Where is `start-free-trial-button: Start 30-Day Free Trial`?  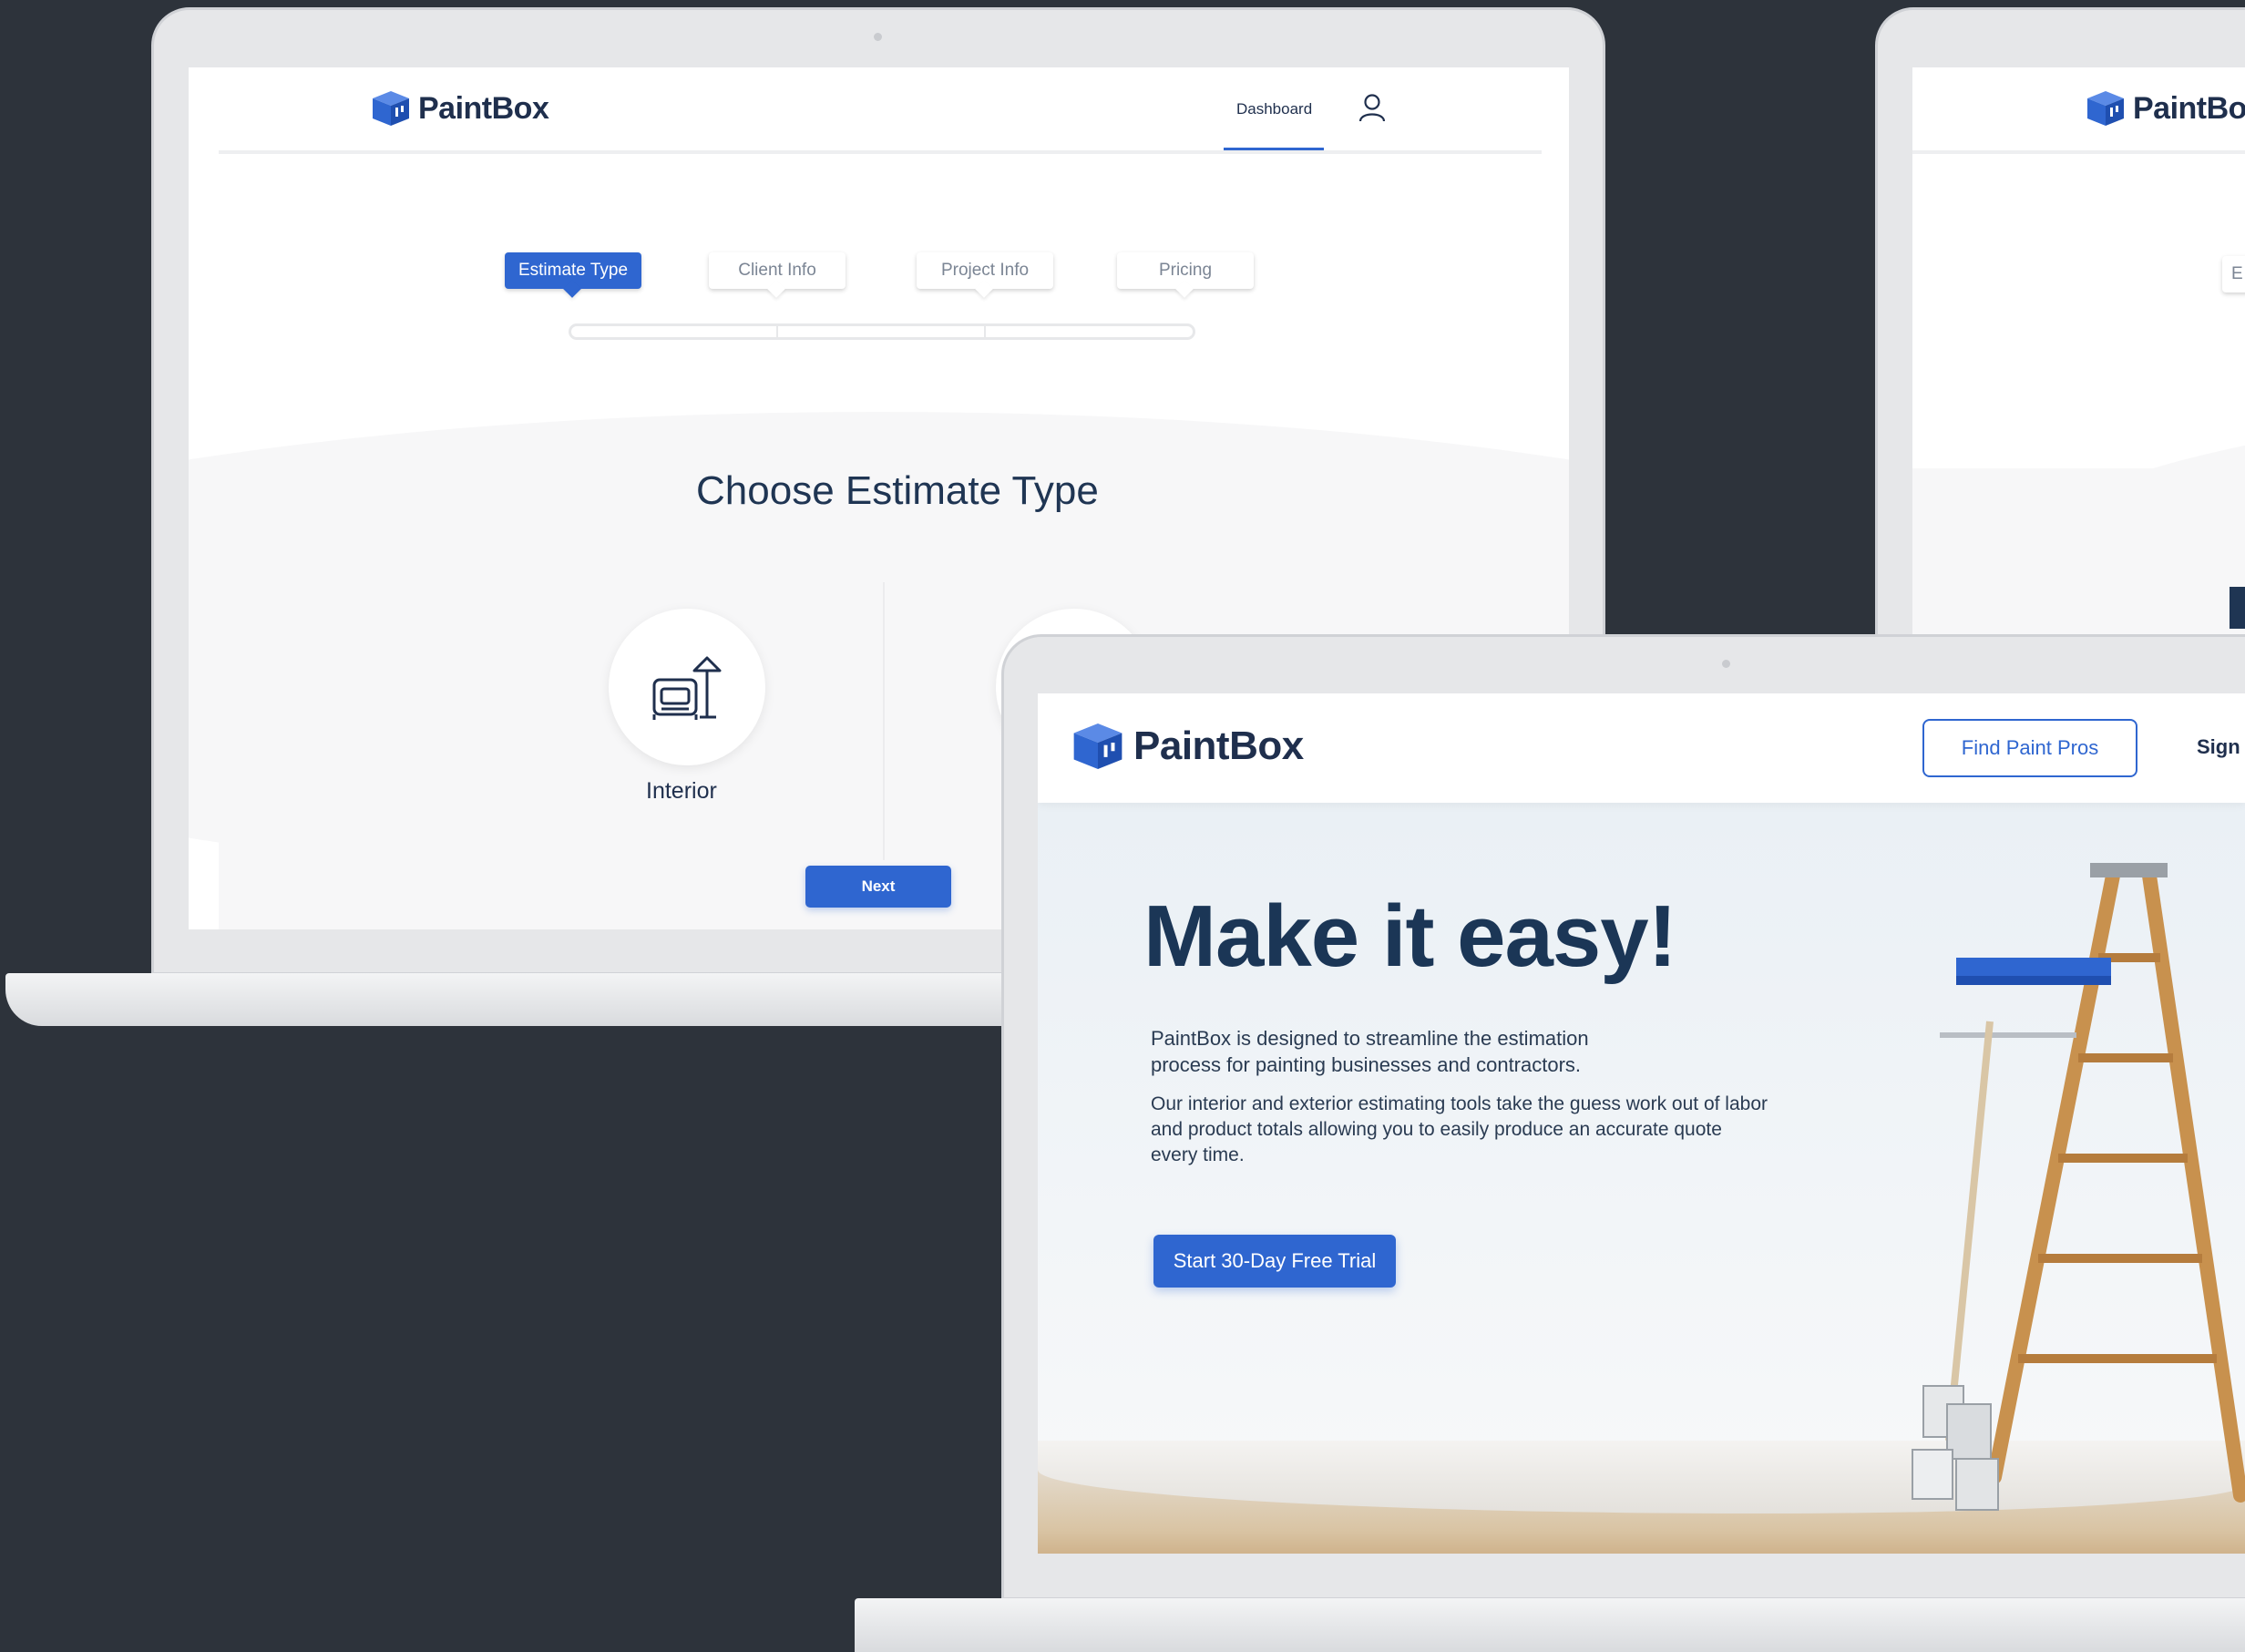 start-free-trial-button: Start 30-Day Free Trial is located at coordinates (1275, 1261).